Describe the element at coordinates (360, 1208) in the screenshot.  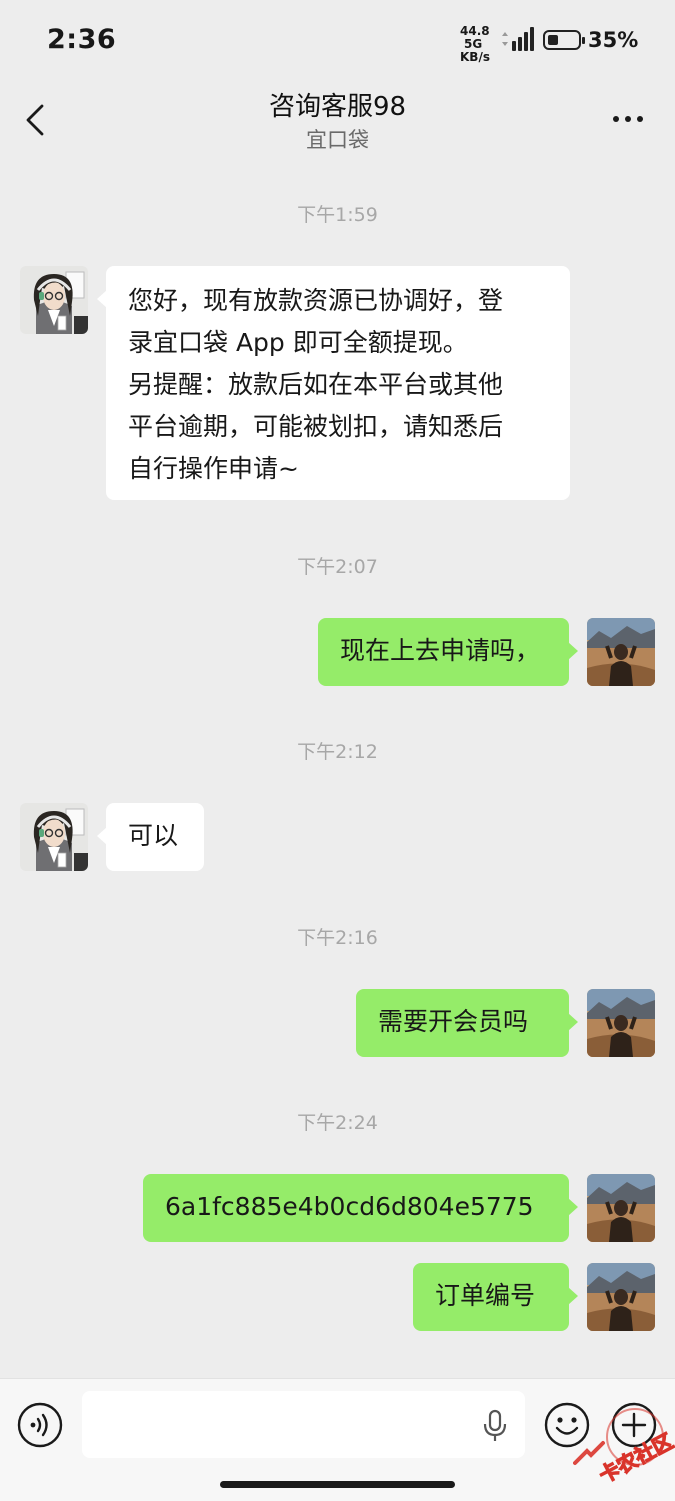
I see `message-bubble-outgoing: 6a1fc885e4b0cd6d804e5775` at that location.